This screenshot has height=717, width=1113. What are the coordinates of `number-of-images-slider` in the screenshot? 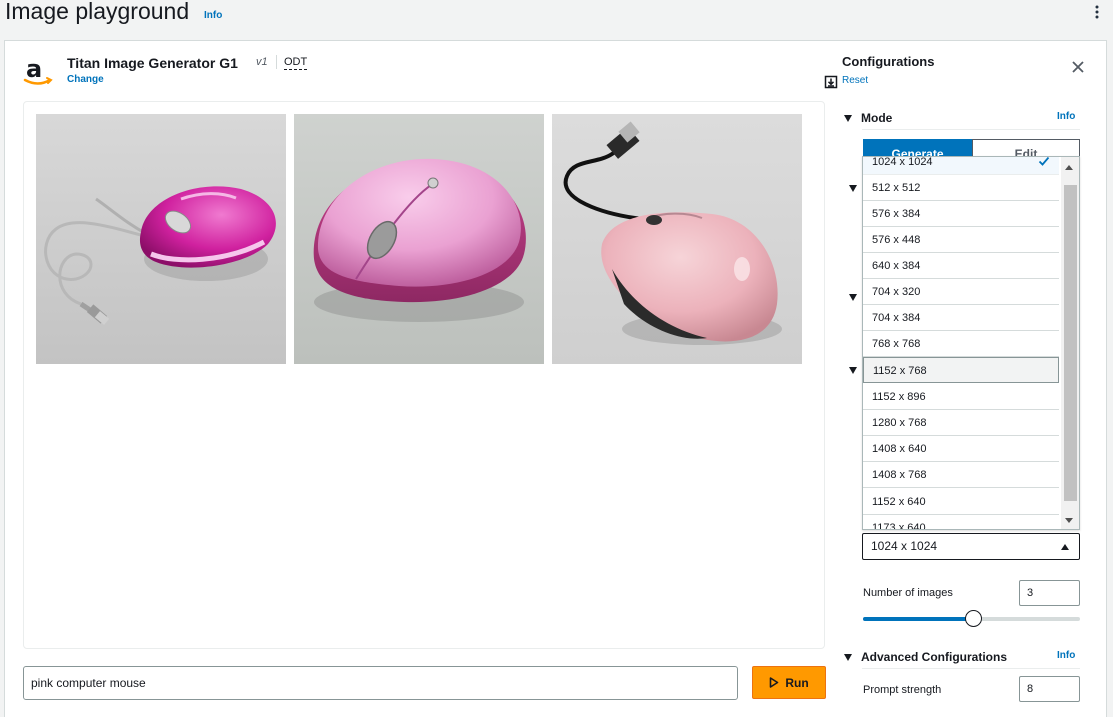 It's located at (971, 618).